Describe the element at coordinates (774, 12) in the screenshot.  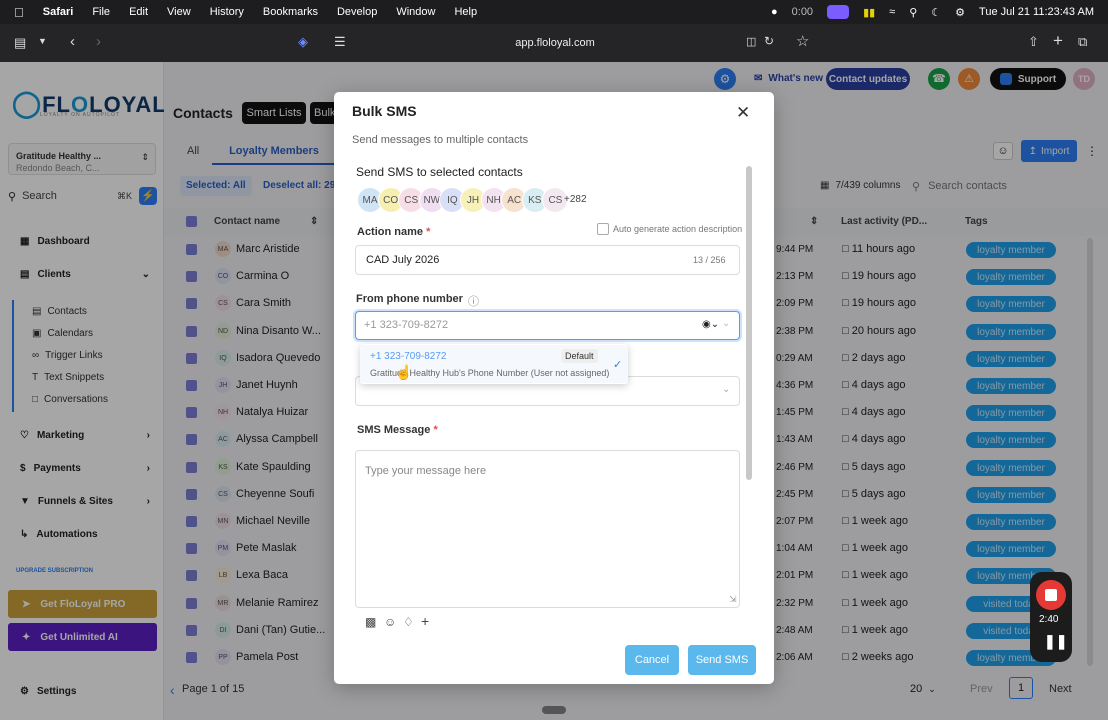
I see `lock-icon: ●` at that location.